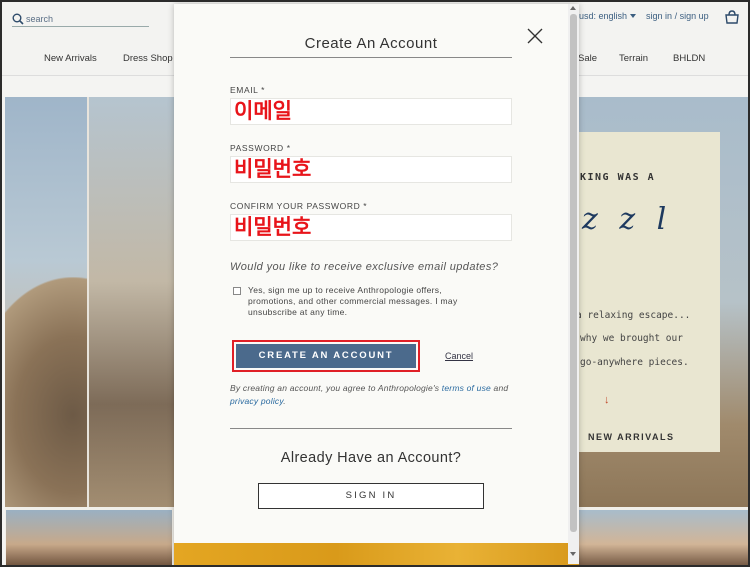  What do you see at coordinates (603, 16) in the screenshot?
I see `currency-label: usd: english` at bounding box center [603, 16].